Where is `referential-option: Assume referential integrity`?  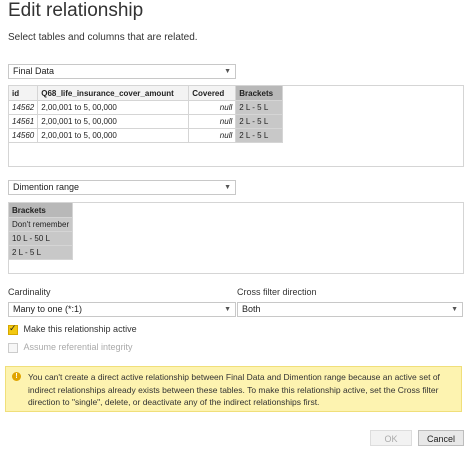 referential-option: Assume referential integrity is located at coordinates (70, 347).